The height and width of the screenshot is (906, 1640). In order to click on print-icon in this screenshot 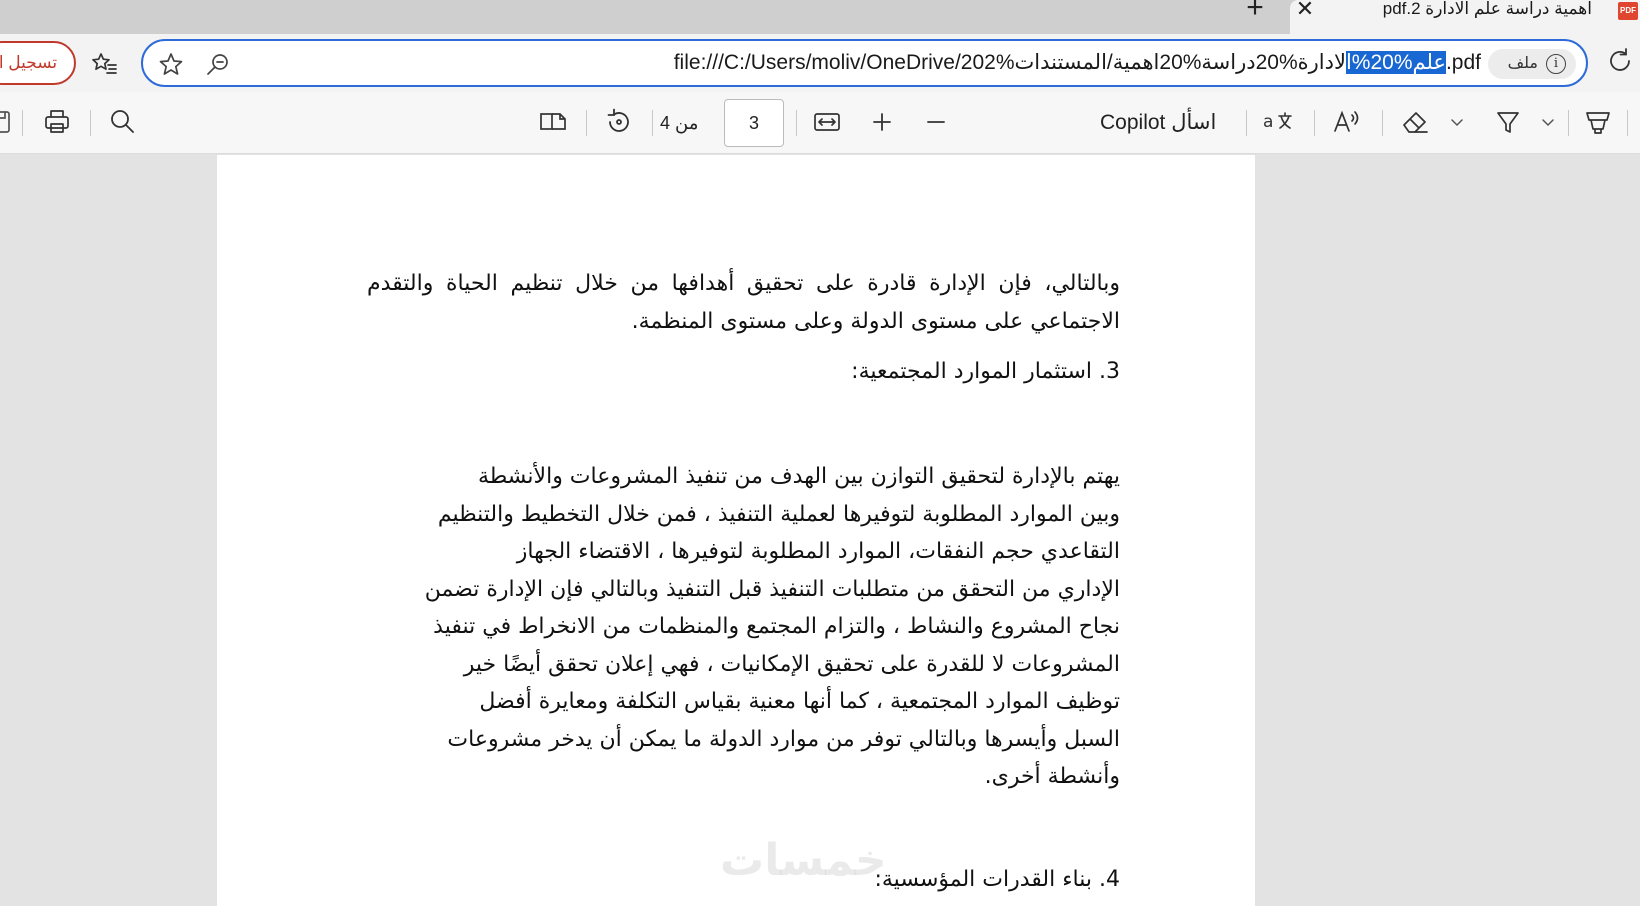, I will do `click(57, 122)`.